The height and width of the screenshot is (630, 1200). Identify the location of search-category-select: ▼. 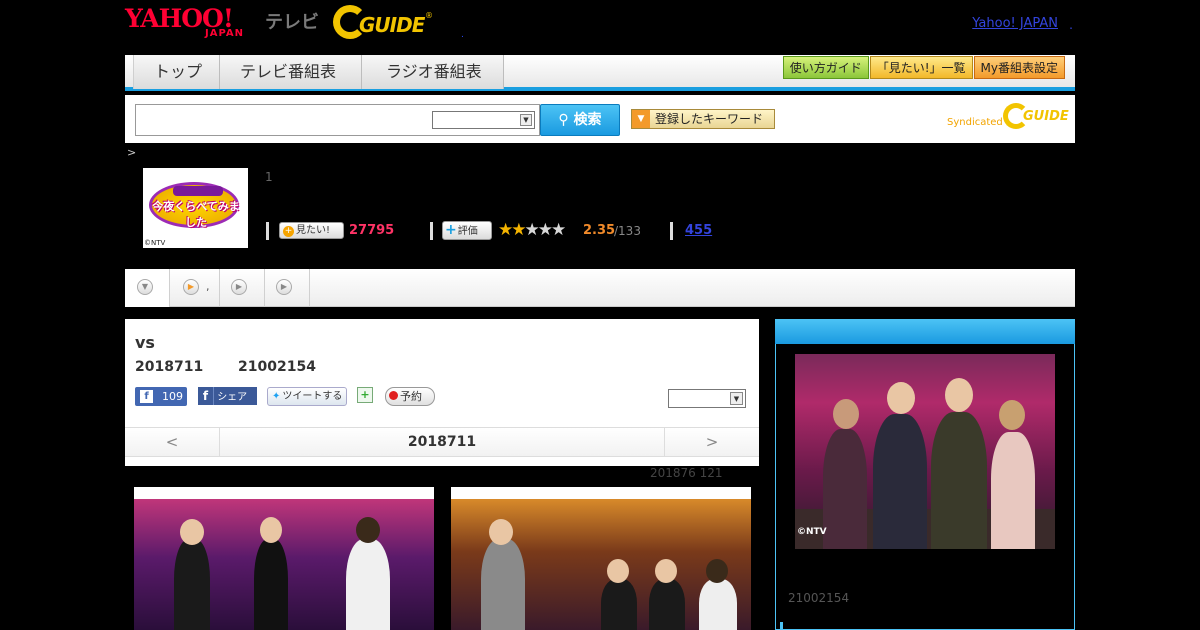
(483, 120).